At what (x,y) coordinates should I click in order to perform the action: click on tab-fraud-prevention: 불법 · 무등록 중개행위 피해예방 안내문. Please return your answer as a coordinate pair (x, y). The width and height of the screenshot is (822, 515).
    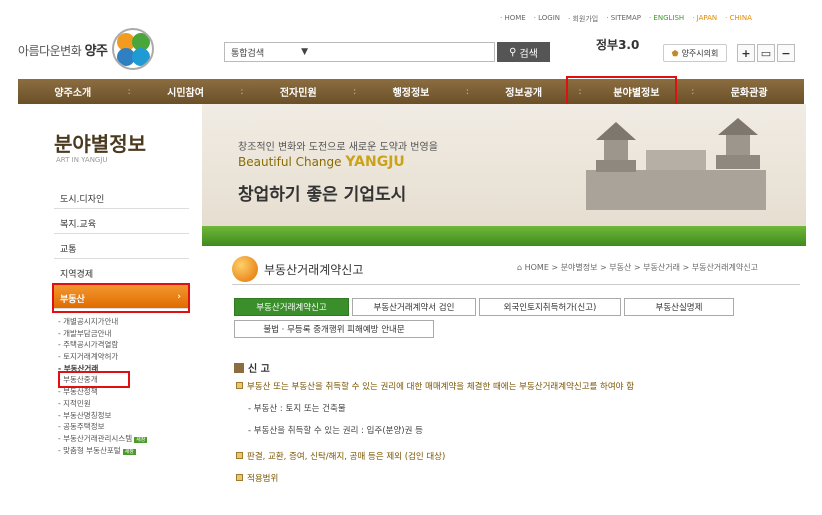
    Looking at the image, I should click on (334, 329).